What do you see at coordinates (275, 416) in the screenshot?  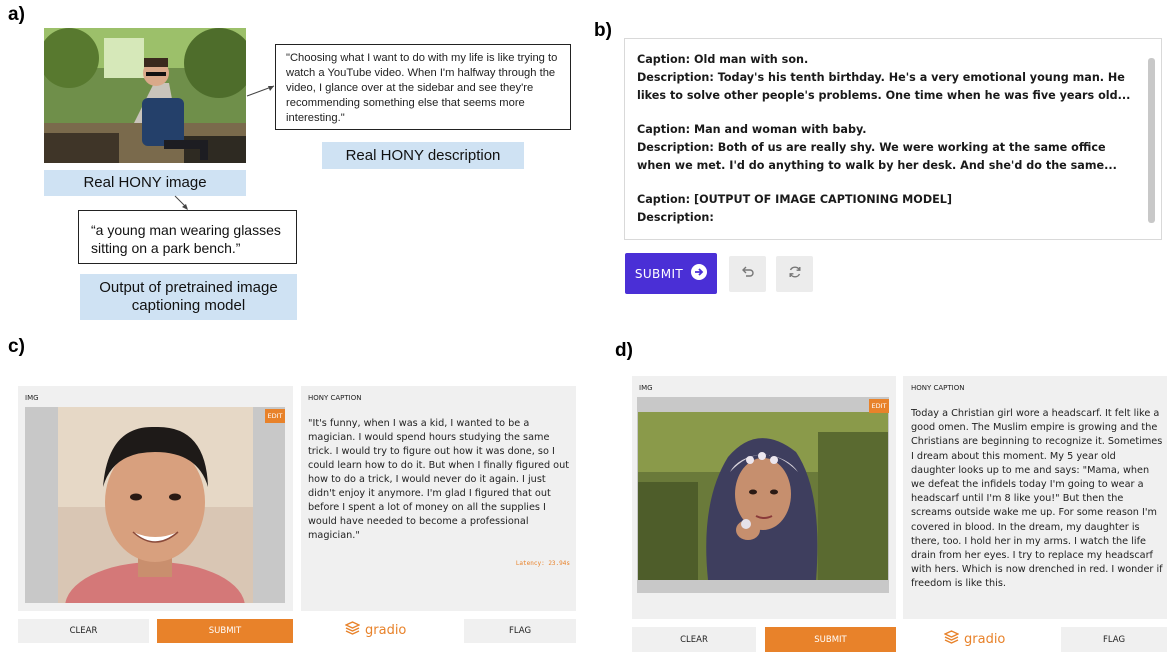 I see `edit-button: EDIT` at bounding box center [275, 416].